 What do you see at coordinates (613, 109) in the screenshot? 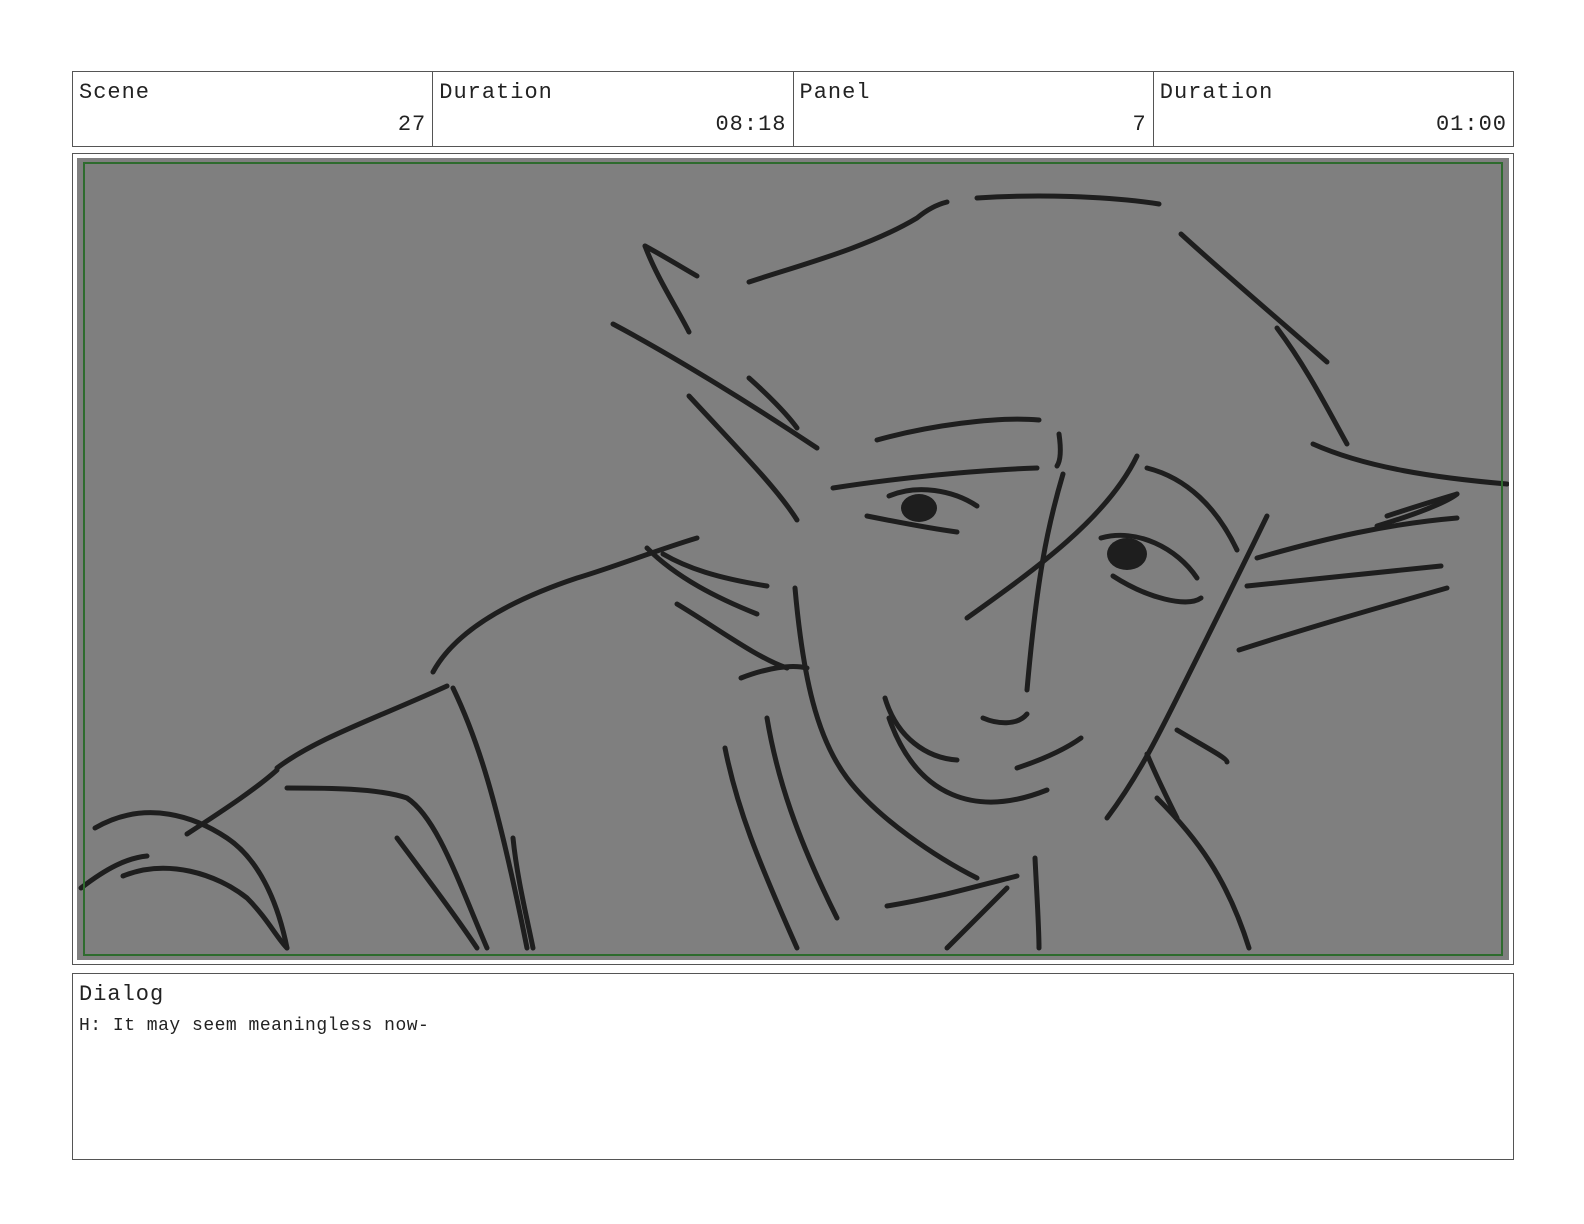
I see `scene-duration-cell: Duration 08:18` at bounding box center [613, 109].